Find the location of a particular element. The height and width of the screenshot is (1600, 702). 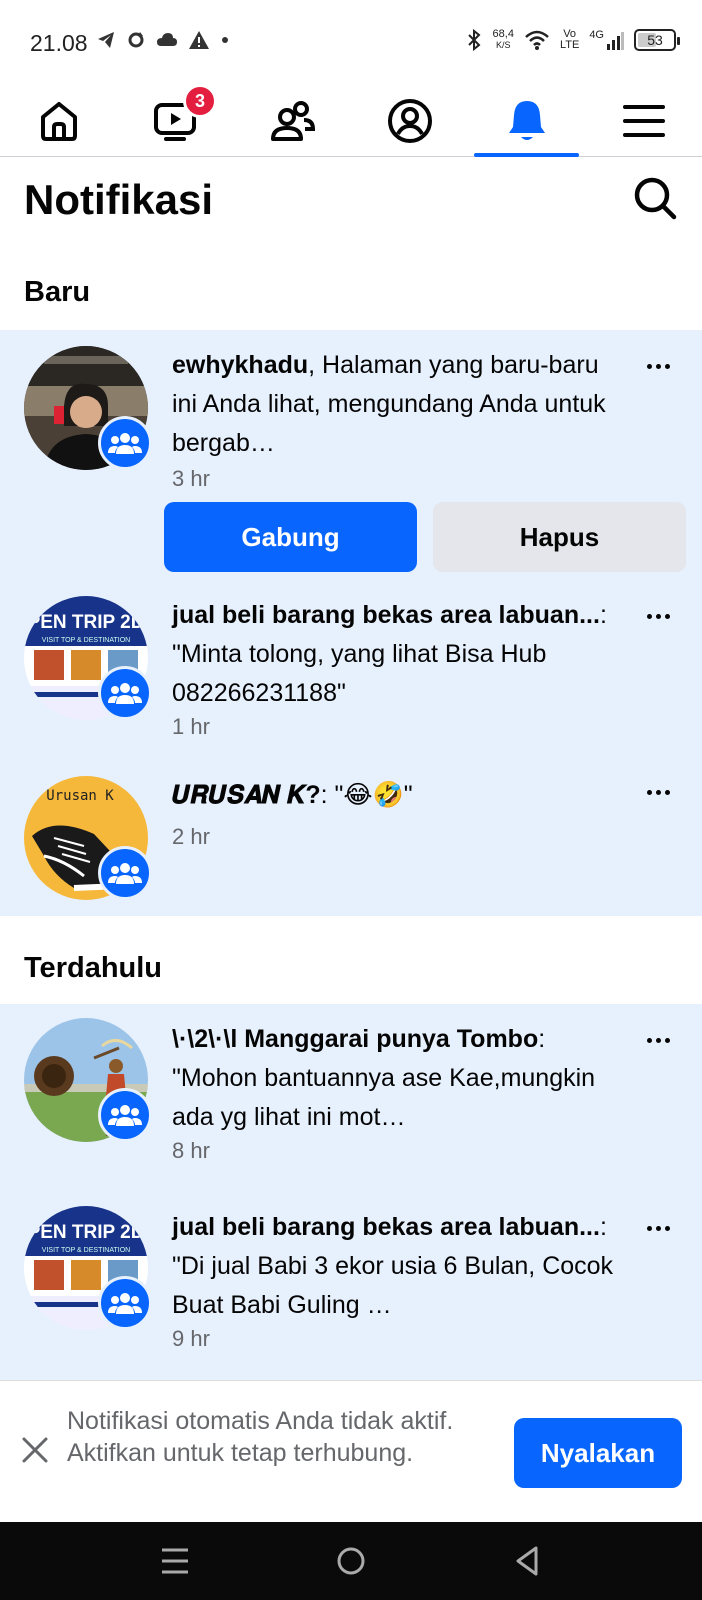

recent-apps-icon is located at coordinates (175, 1561).